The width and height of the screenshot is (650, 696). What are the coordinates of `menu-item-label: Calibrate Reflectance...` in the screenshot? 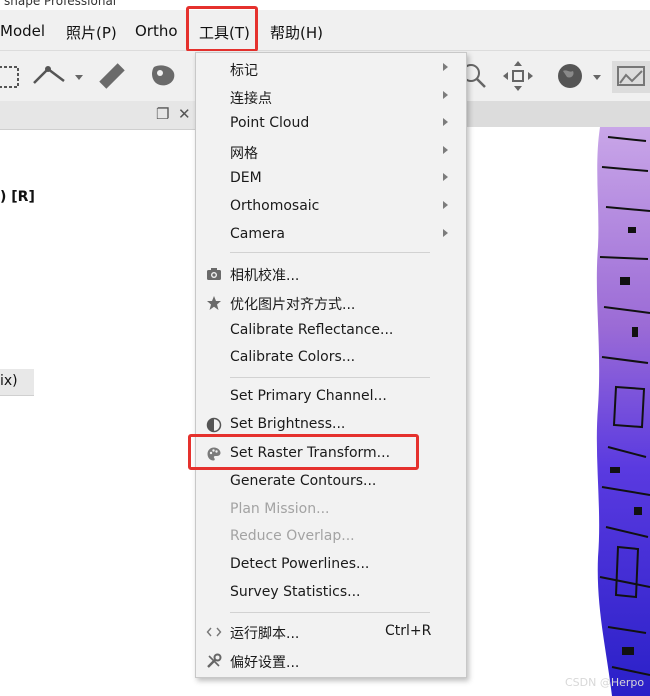 It's located at (312, 330).